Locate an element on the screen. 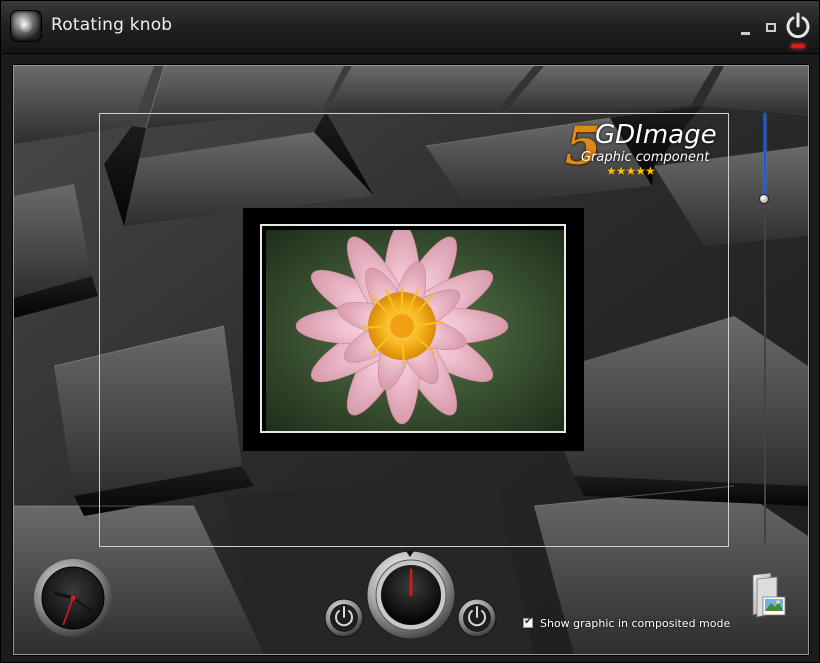 The width and height of the screenshot is (820, 663). knob-pointer-marker is located at coordinates (410, 554).